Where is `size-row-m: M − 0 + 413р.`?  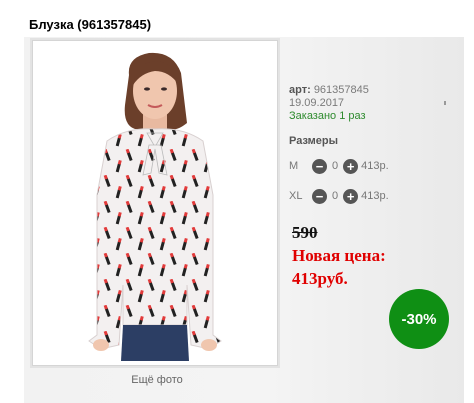 size-row-m: M − 0 + 413р. is located at coordinates (339, 166).